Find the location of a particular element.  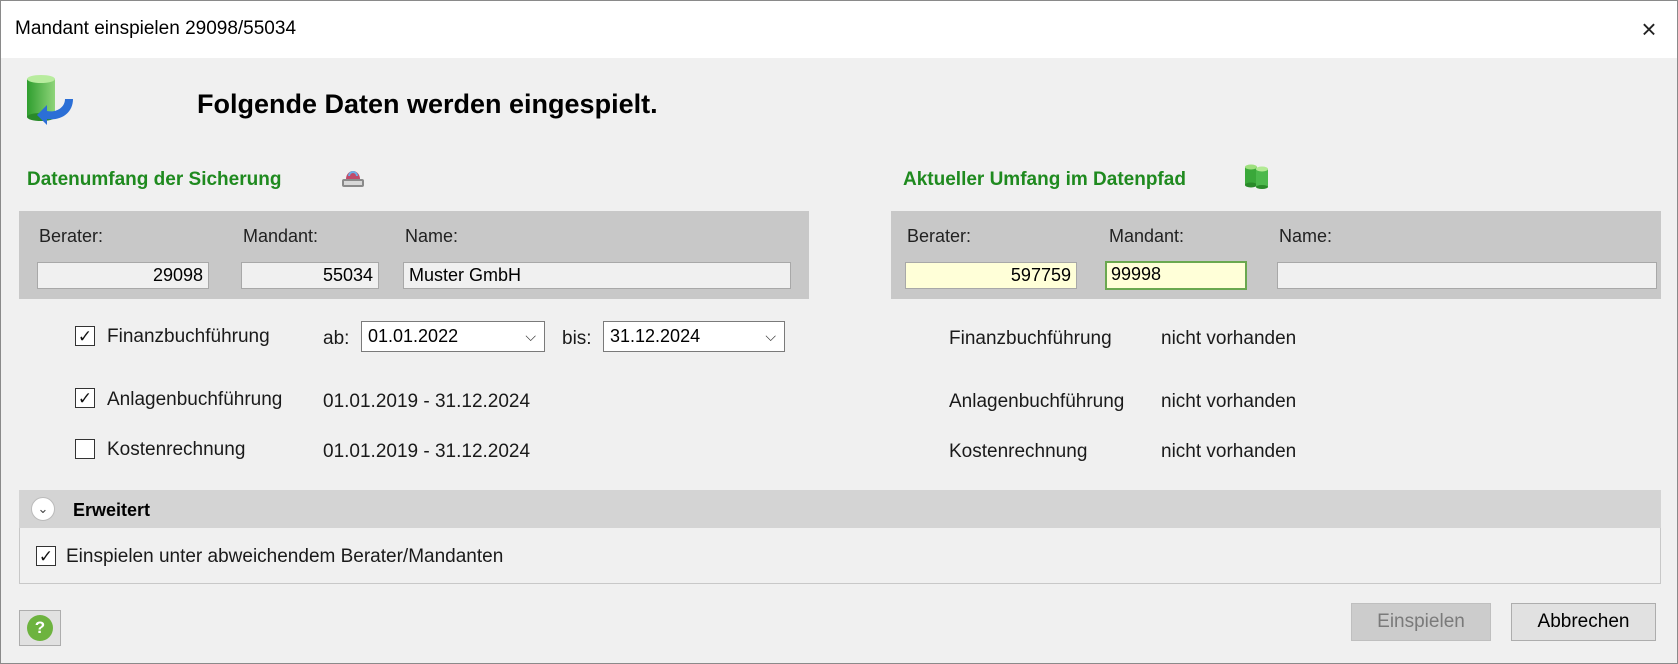

help-icon: ? is located at coordinates (40, 628).